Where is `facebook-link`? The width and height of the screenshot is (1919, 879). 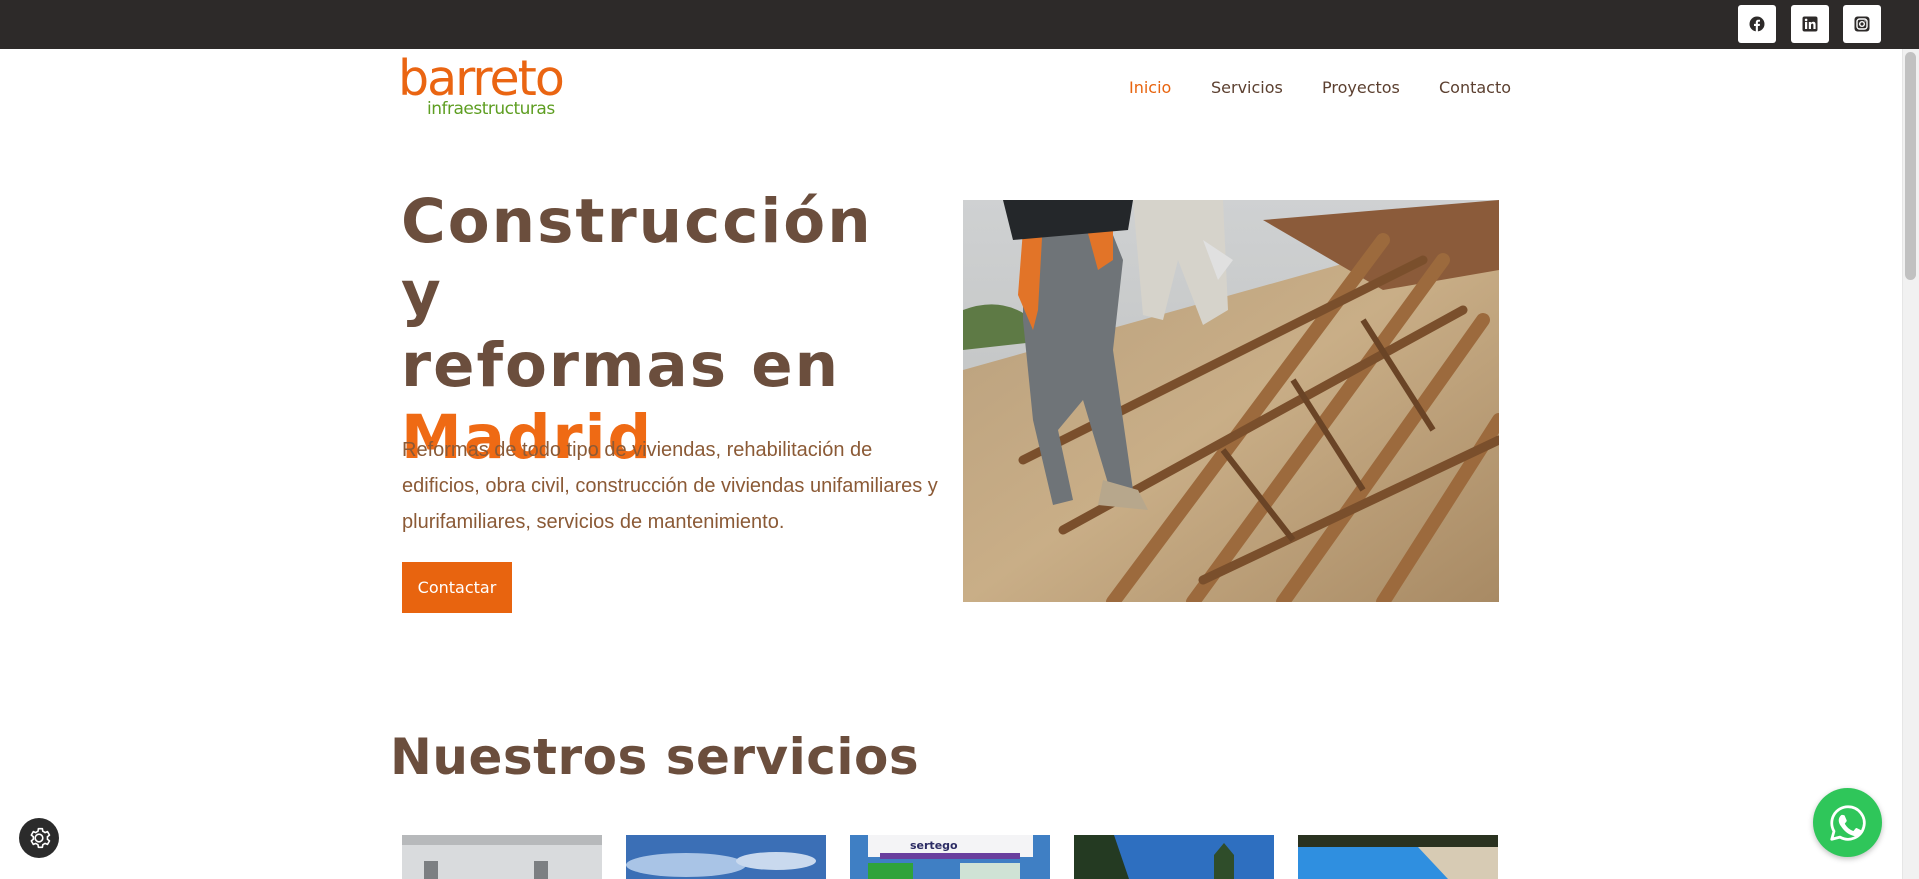
facebook-link is located at coordinates (1757, 24).